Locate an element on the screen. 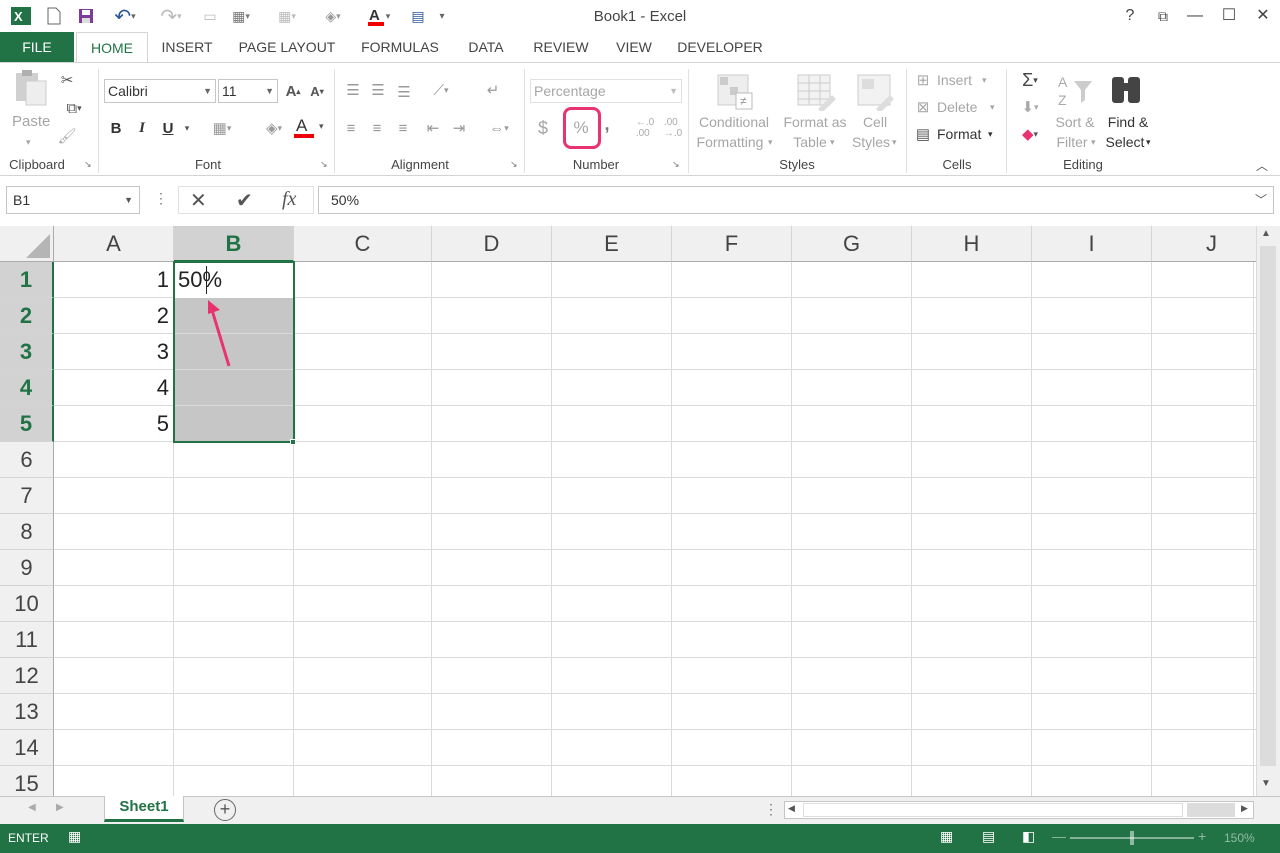 This screenshot has height=853, width=1280. conditional-formatting-dropdown-icon: ▾ is located at coordinates (770, 142).